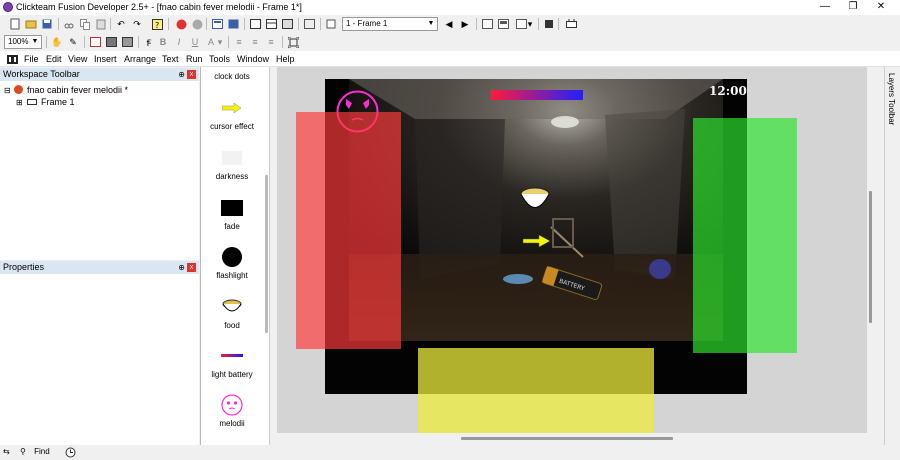 This screenshot has width=900, height=460. Describe the element at coordinates (745, 235) in the screenshot. I see `green-zone` at that location.